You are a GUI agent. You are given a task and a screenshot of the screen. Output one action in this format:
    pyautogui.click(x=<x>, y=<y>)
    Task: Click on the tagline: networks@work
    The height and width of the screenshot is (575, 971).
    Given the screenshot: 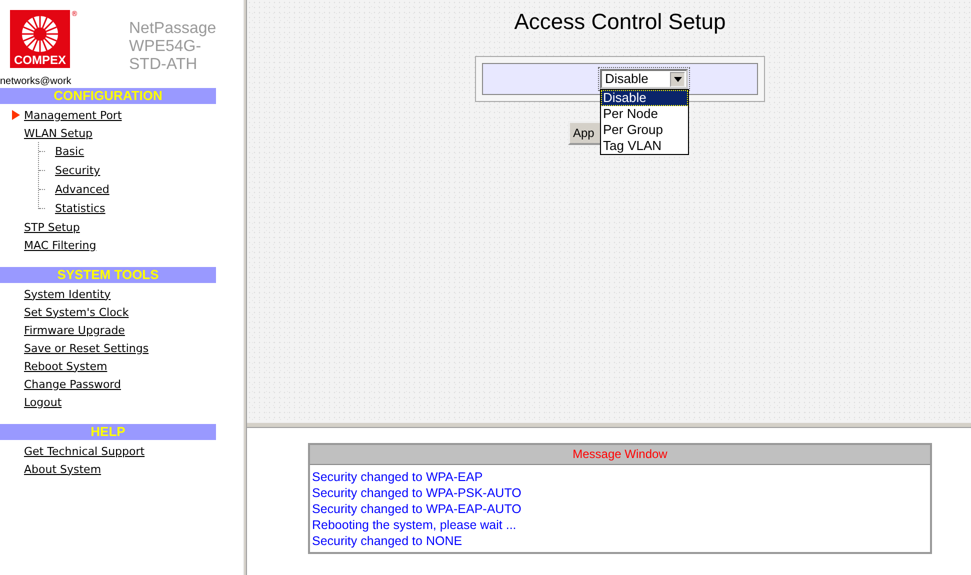 What is the action you would take?
    pyautogui.click(x=36, y=82)
    